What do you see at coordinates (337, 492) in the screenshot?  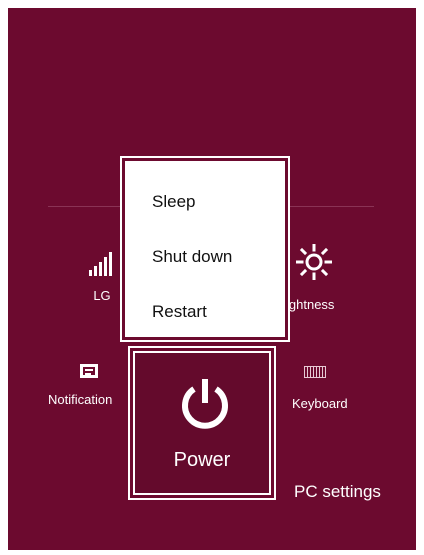 I see `pc-settings-link: PC settings` at bounding box center [337, 492].